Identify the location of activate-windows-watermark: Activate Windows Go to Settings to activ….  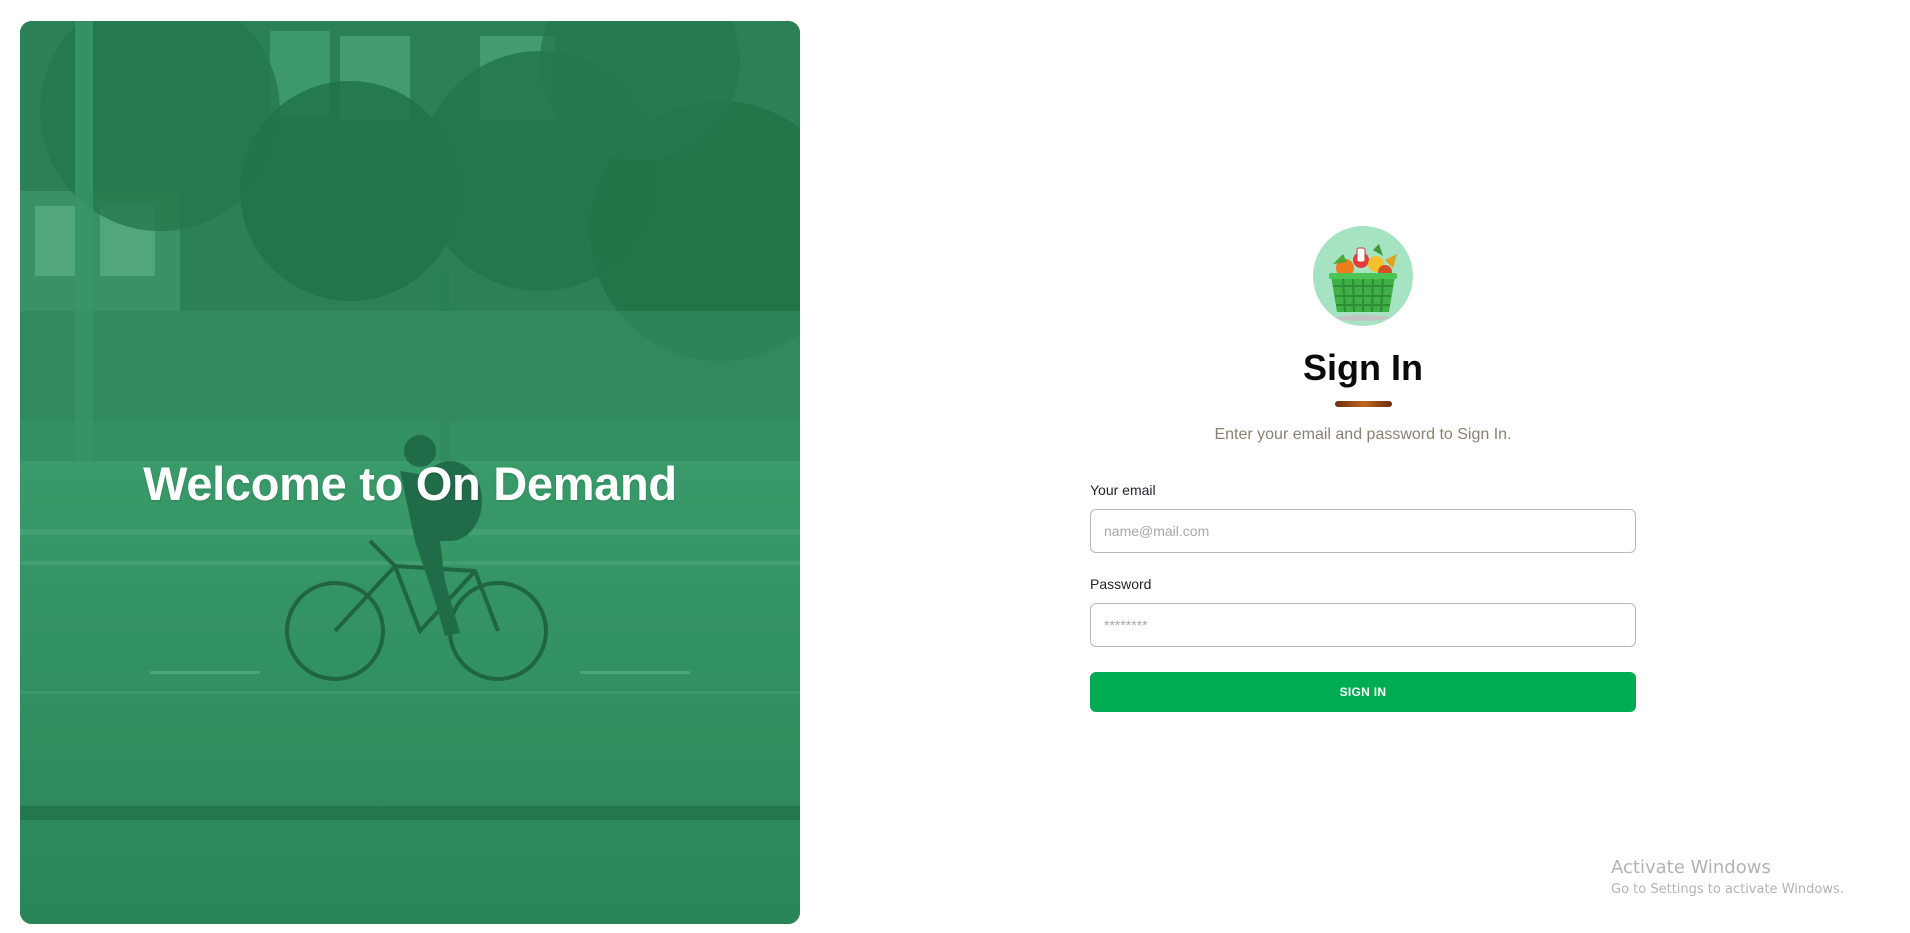
(1727, 878).